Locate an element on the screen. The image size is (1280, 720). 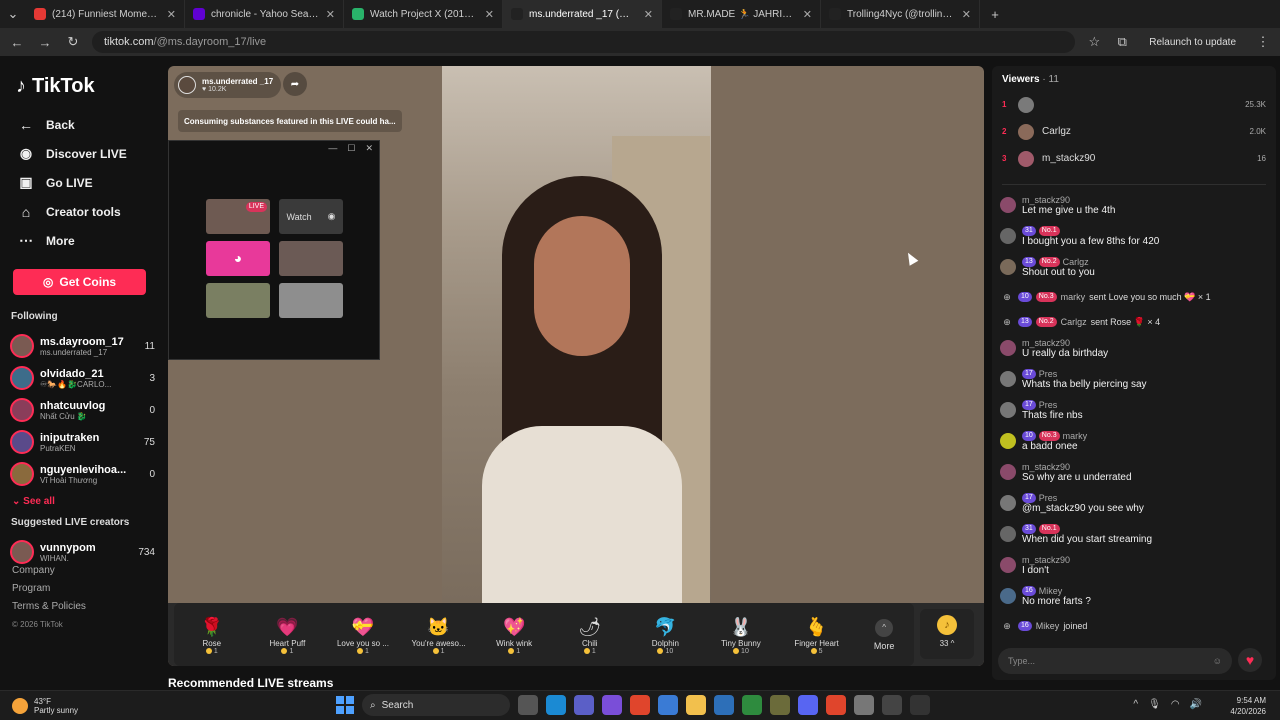
browser-tab: chronicle - Yahoo Search Result ✕ is located at coordinates (264, 14).